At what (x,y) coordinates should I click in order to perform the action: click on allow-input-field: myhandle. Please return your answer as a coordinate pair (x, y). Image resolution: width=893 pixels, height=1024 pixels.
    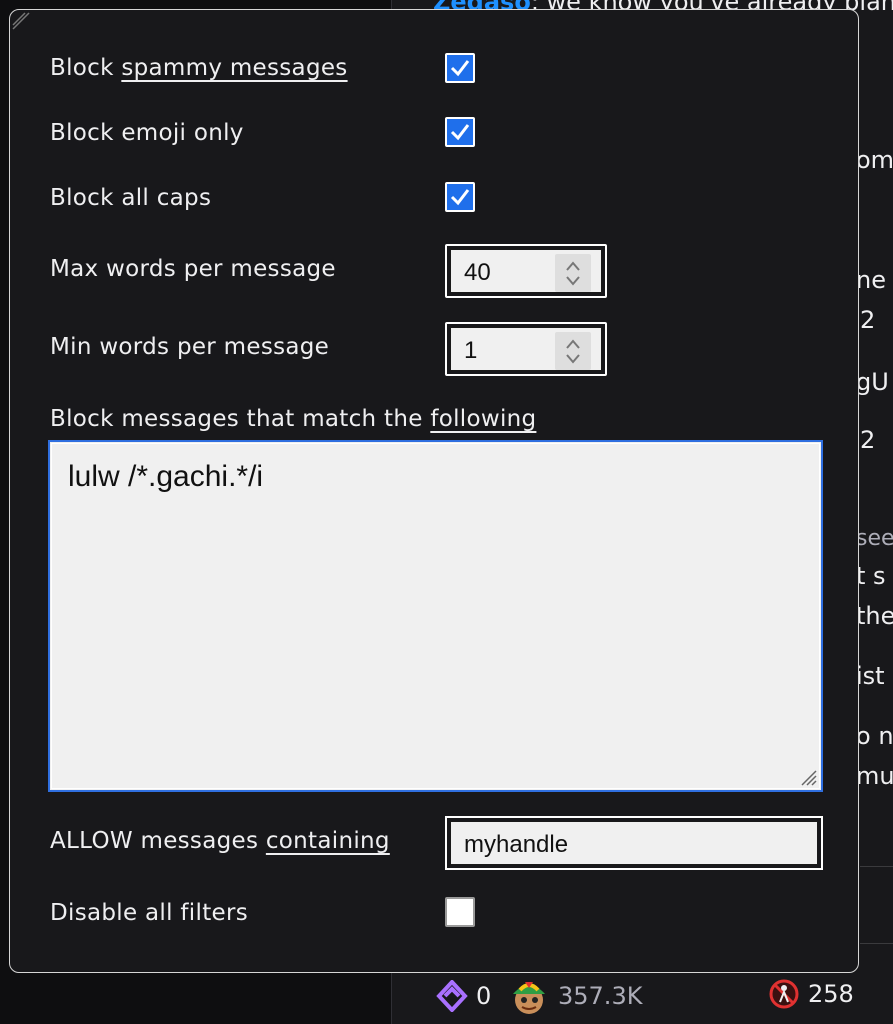
    Looking at the image, I should click on (634, 843).